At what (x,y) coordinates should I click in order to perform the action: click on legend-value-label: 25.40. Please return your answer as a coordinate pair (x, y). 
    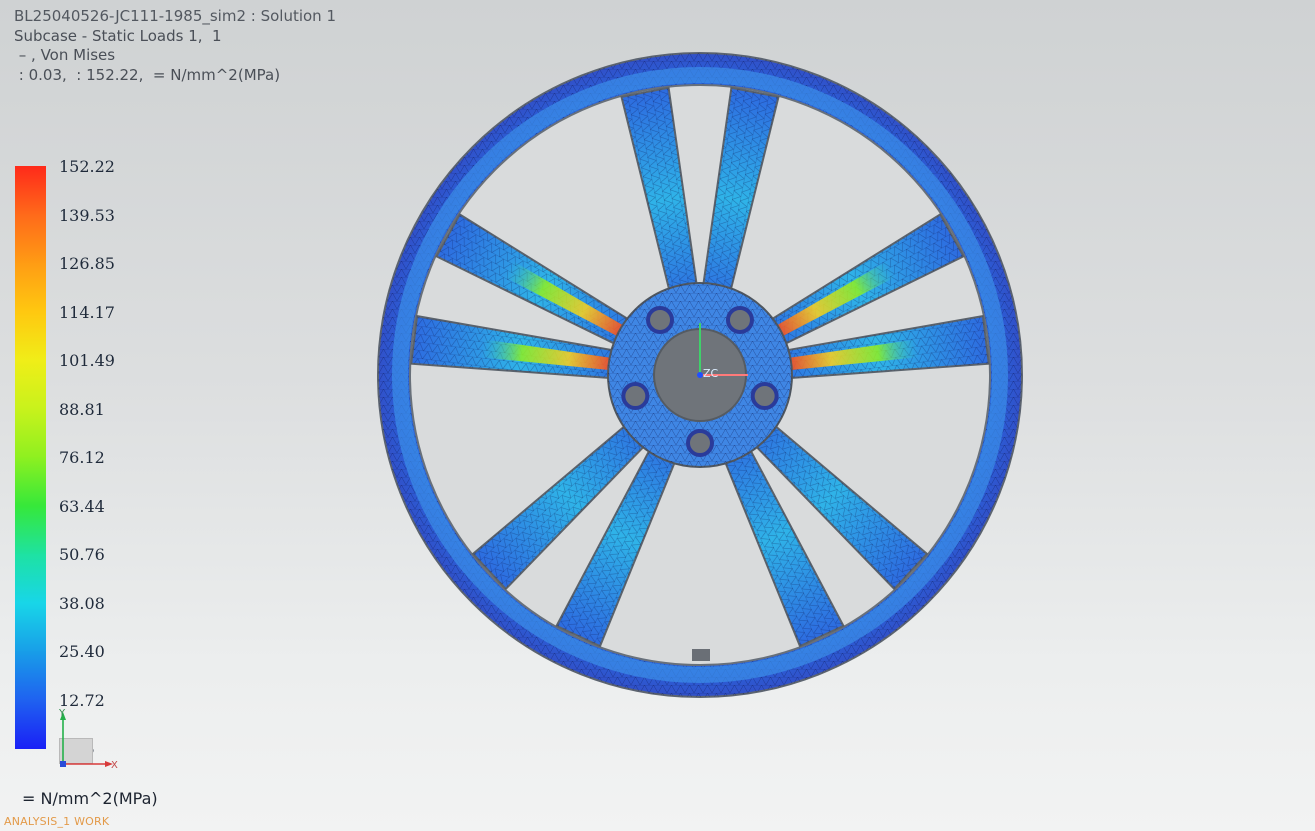
    Looking at the image, I should click on (82, 651).